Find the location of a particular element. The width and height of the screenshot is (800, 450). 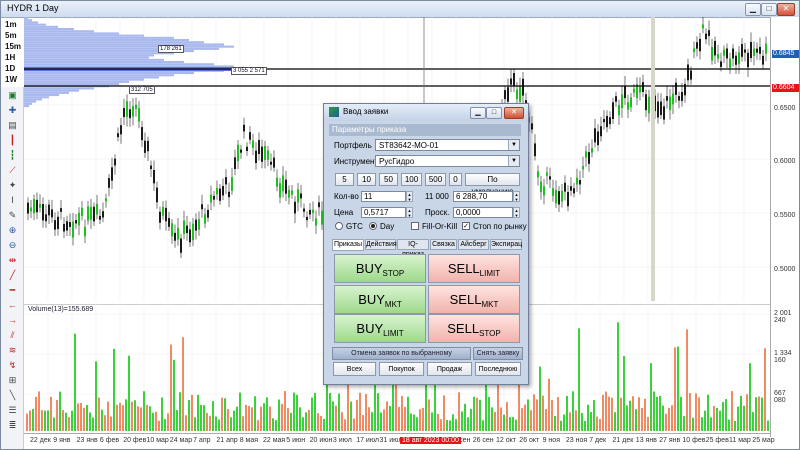

tab-iceberg: Айсберг is located at coordinates (473, 244).